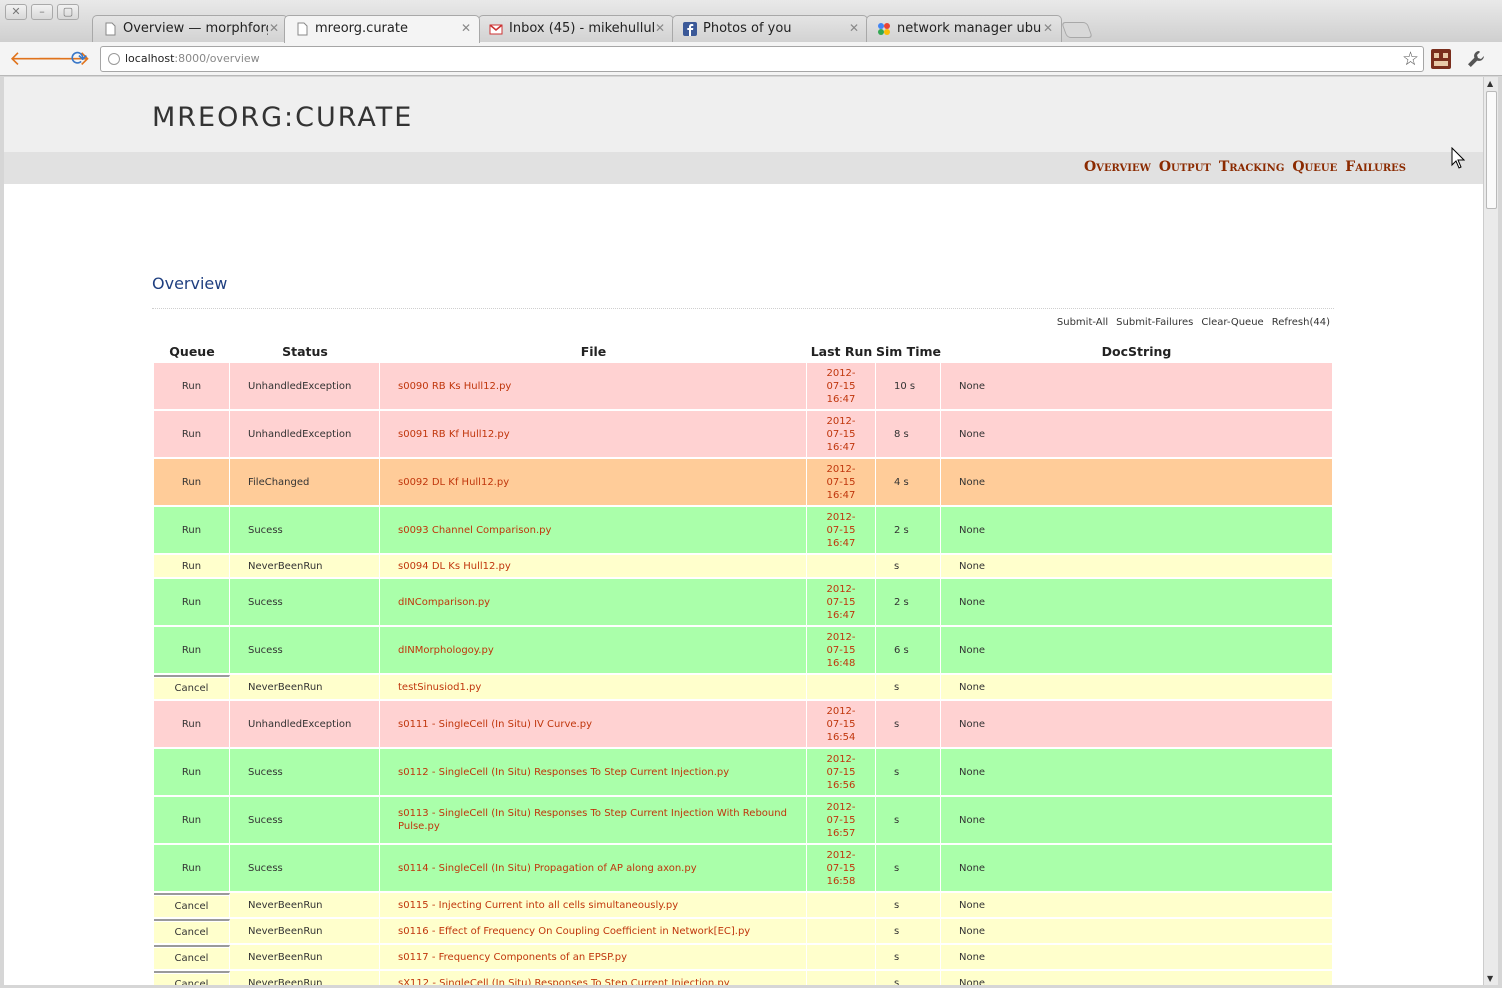  I want to click on nav-failures: Failures, so click(1375, 167).